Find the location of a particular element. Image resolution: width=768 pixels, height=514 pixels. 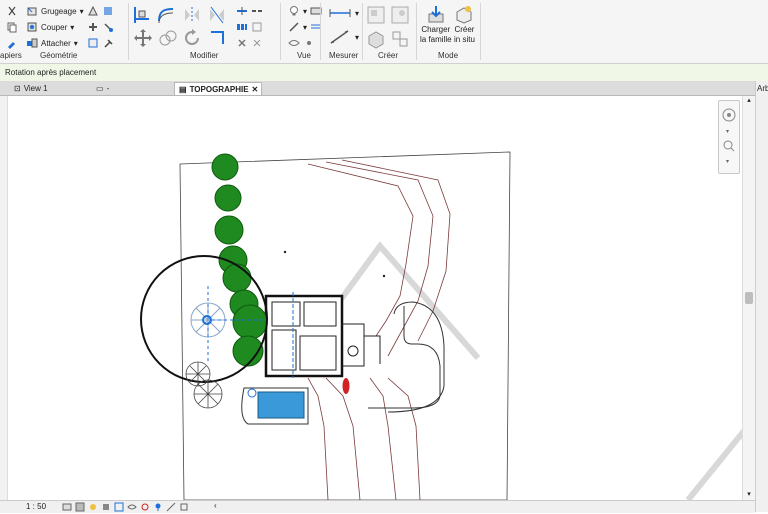

group-icon is located at coordinates (376, 39).